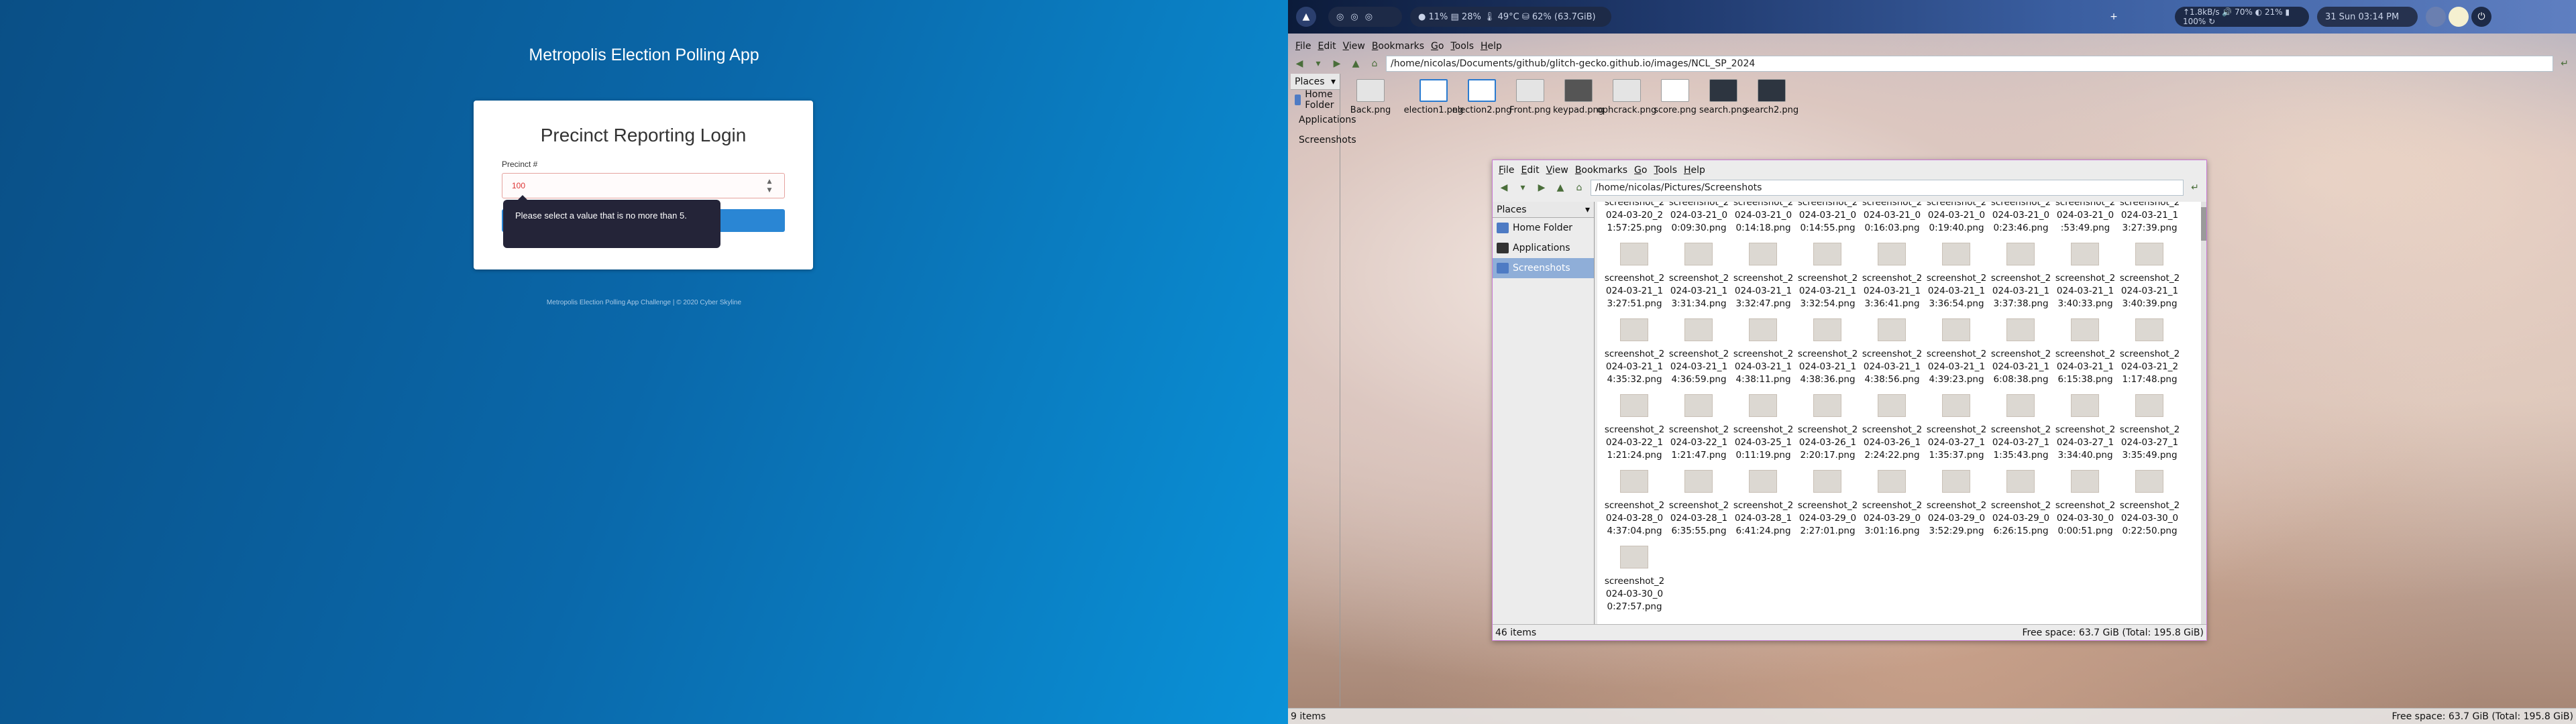 The width and height of the screenshot is (2576, 724). I want to click on screenshot-file-label: screenshot_2 024-03-21_0 0:19:40.png, so click(1956, 218).